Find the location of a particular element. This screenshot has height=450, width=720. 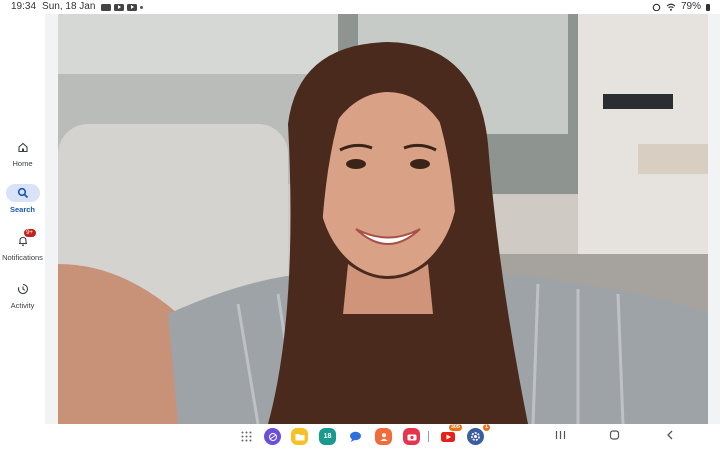

app-drawer-button is located at coordinates (246, 436).